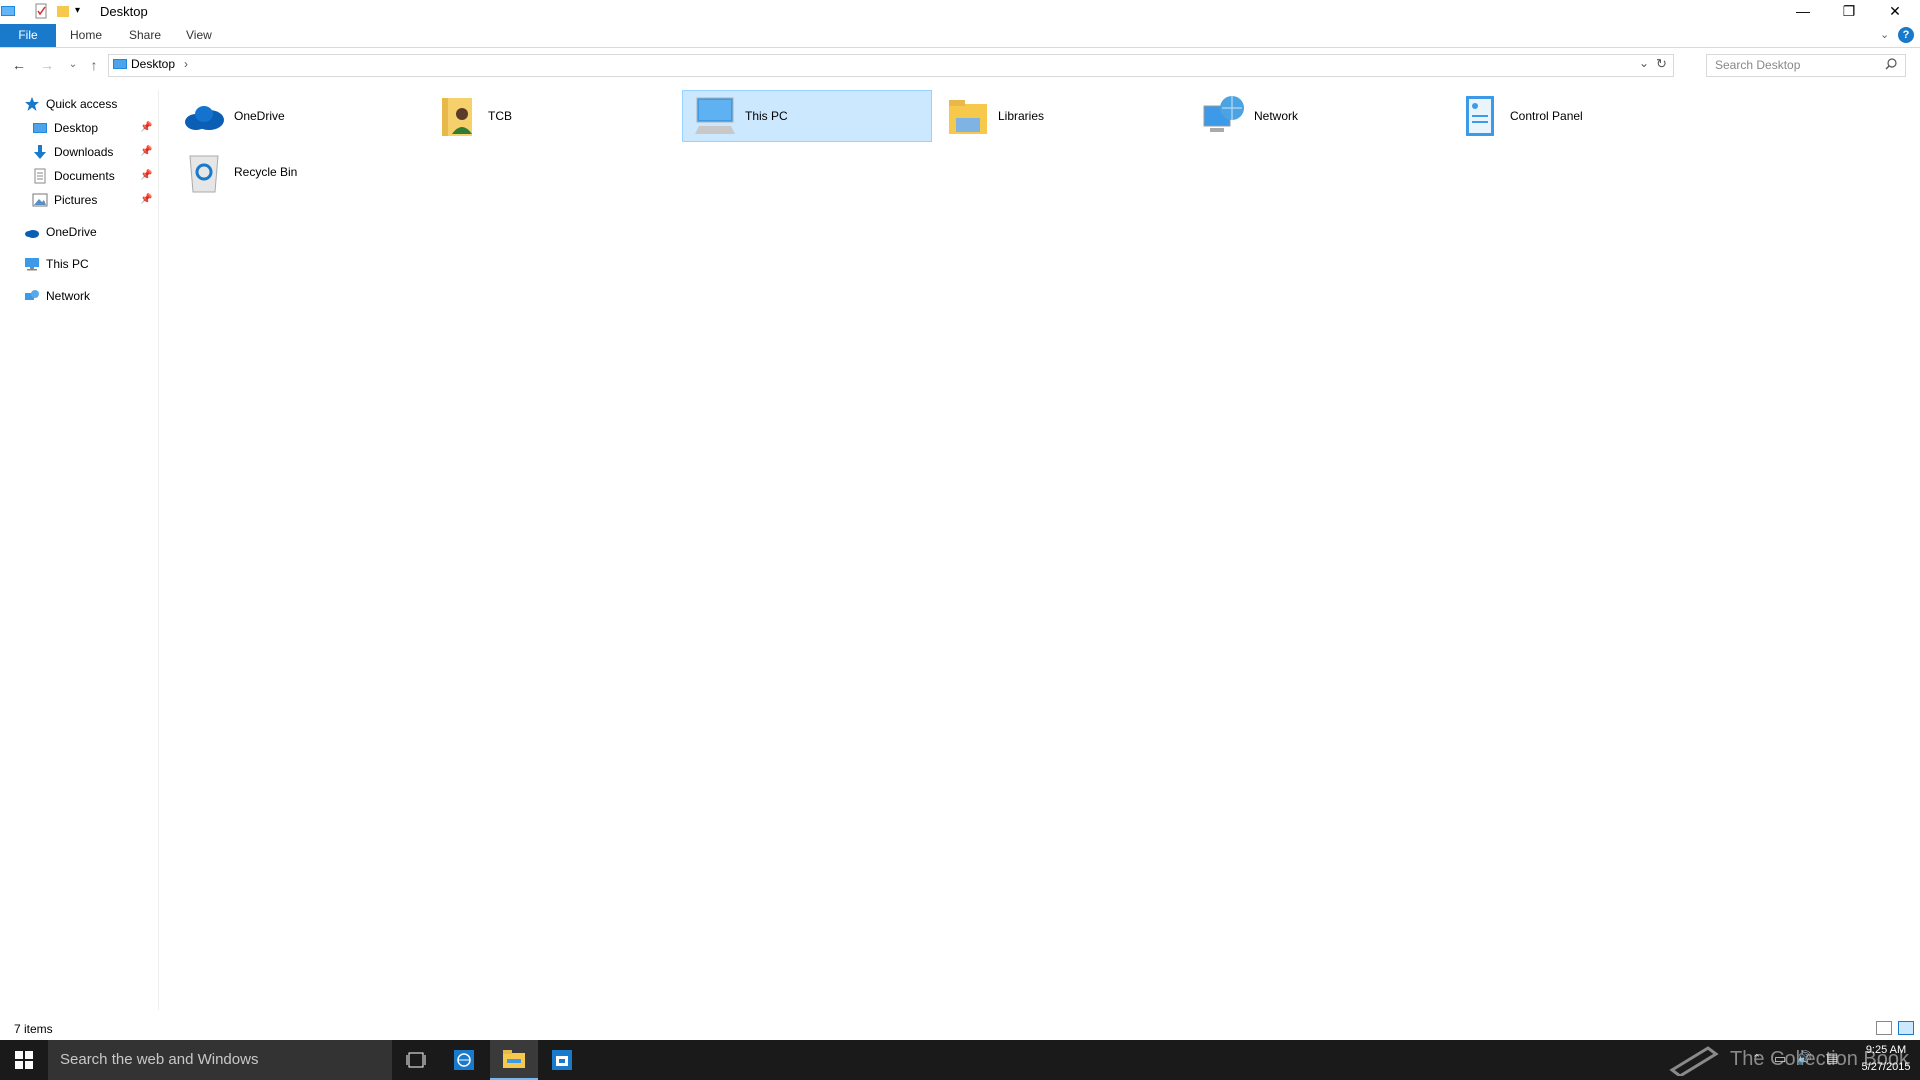 The image size is (1920, 1080). What do you see at coordinates (40, 200) in the screenshot?
I see `pictures-icon` at bounding box center [40, 200].